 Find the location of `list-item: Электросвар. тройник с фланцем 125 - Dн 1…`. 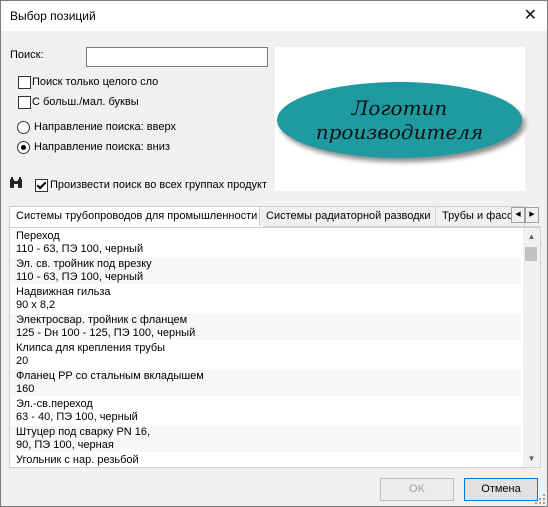

list-item: Электросвар. тройник с фланцем 125 - Dн 1… is located at coordinates (265, 327).